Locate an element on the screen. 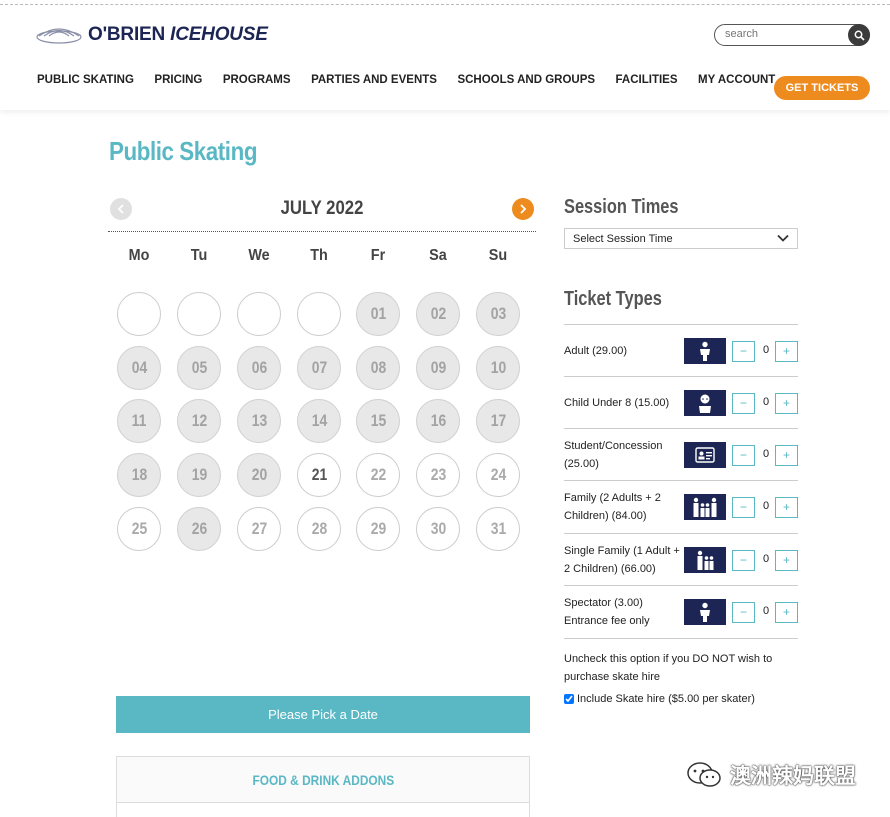 The image size is (890, 817). calendar-day: 21 is located at coordinates (319, 475).